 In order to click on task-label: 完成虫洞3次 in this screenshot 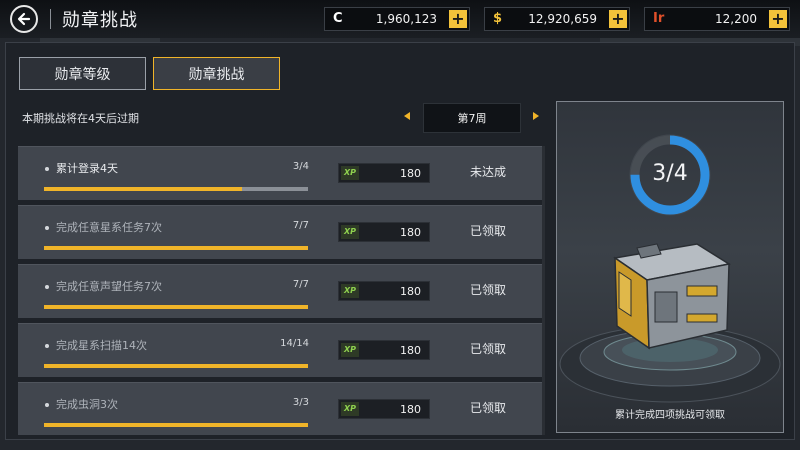, I will do `click(87, 404)`.